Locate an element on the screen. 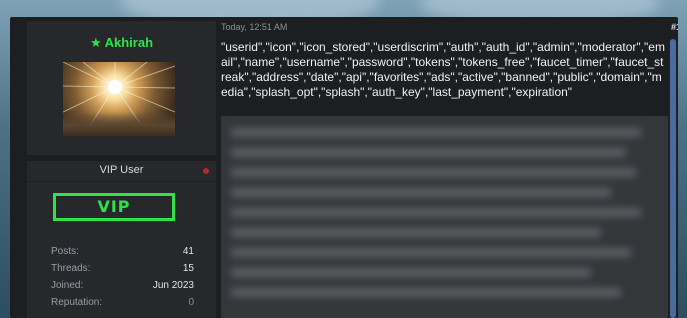 The height and width of the screenshot is (318, 687). stat-label: Threads: is located at coordinates (71, 268).